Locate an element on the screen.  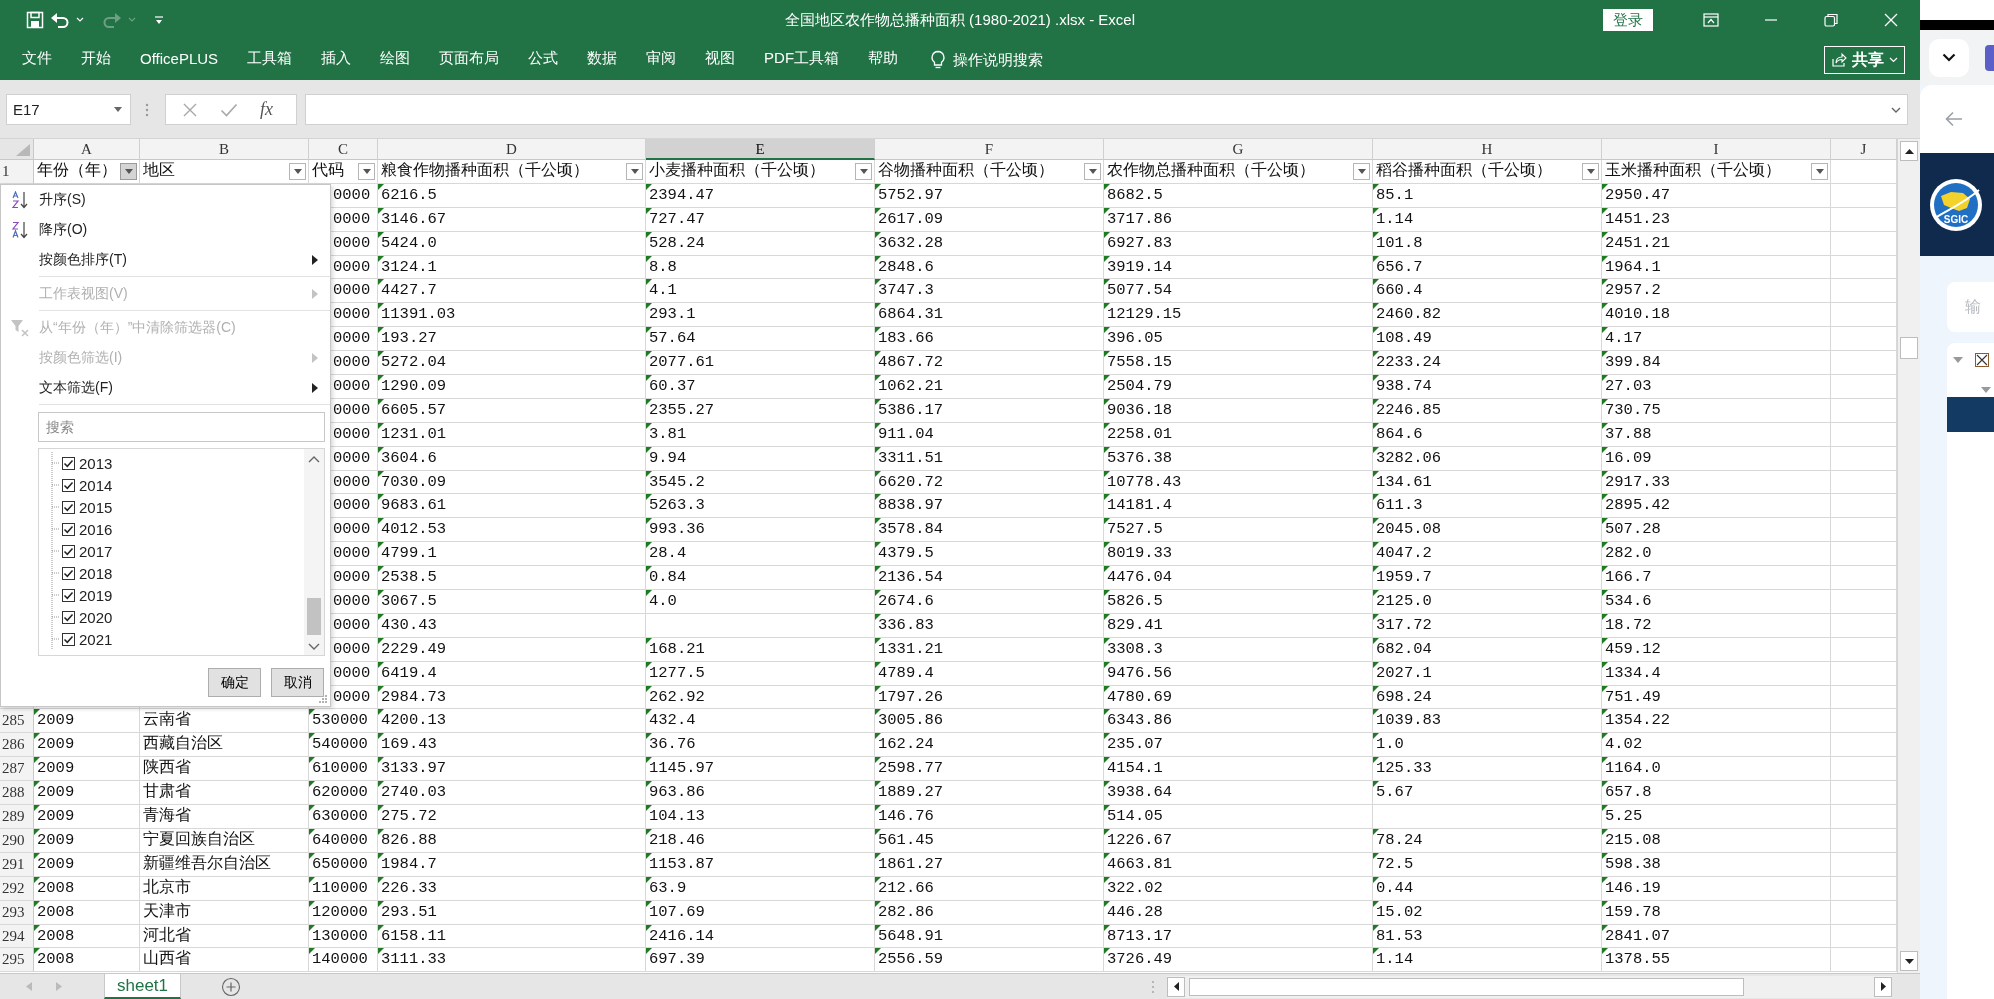
tell-me-search: 操作说明搜索 is located at coordinates (998, 60).